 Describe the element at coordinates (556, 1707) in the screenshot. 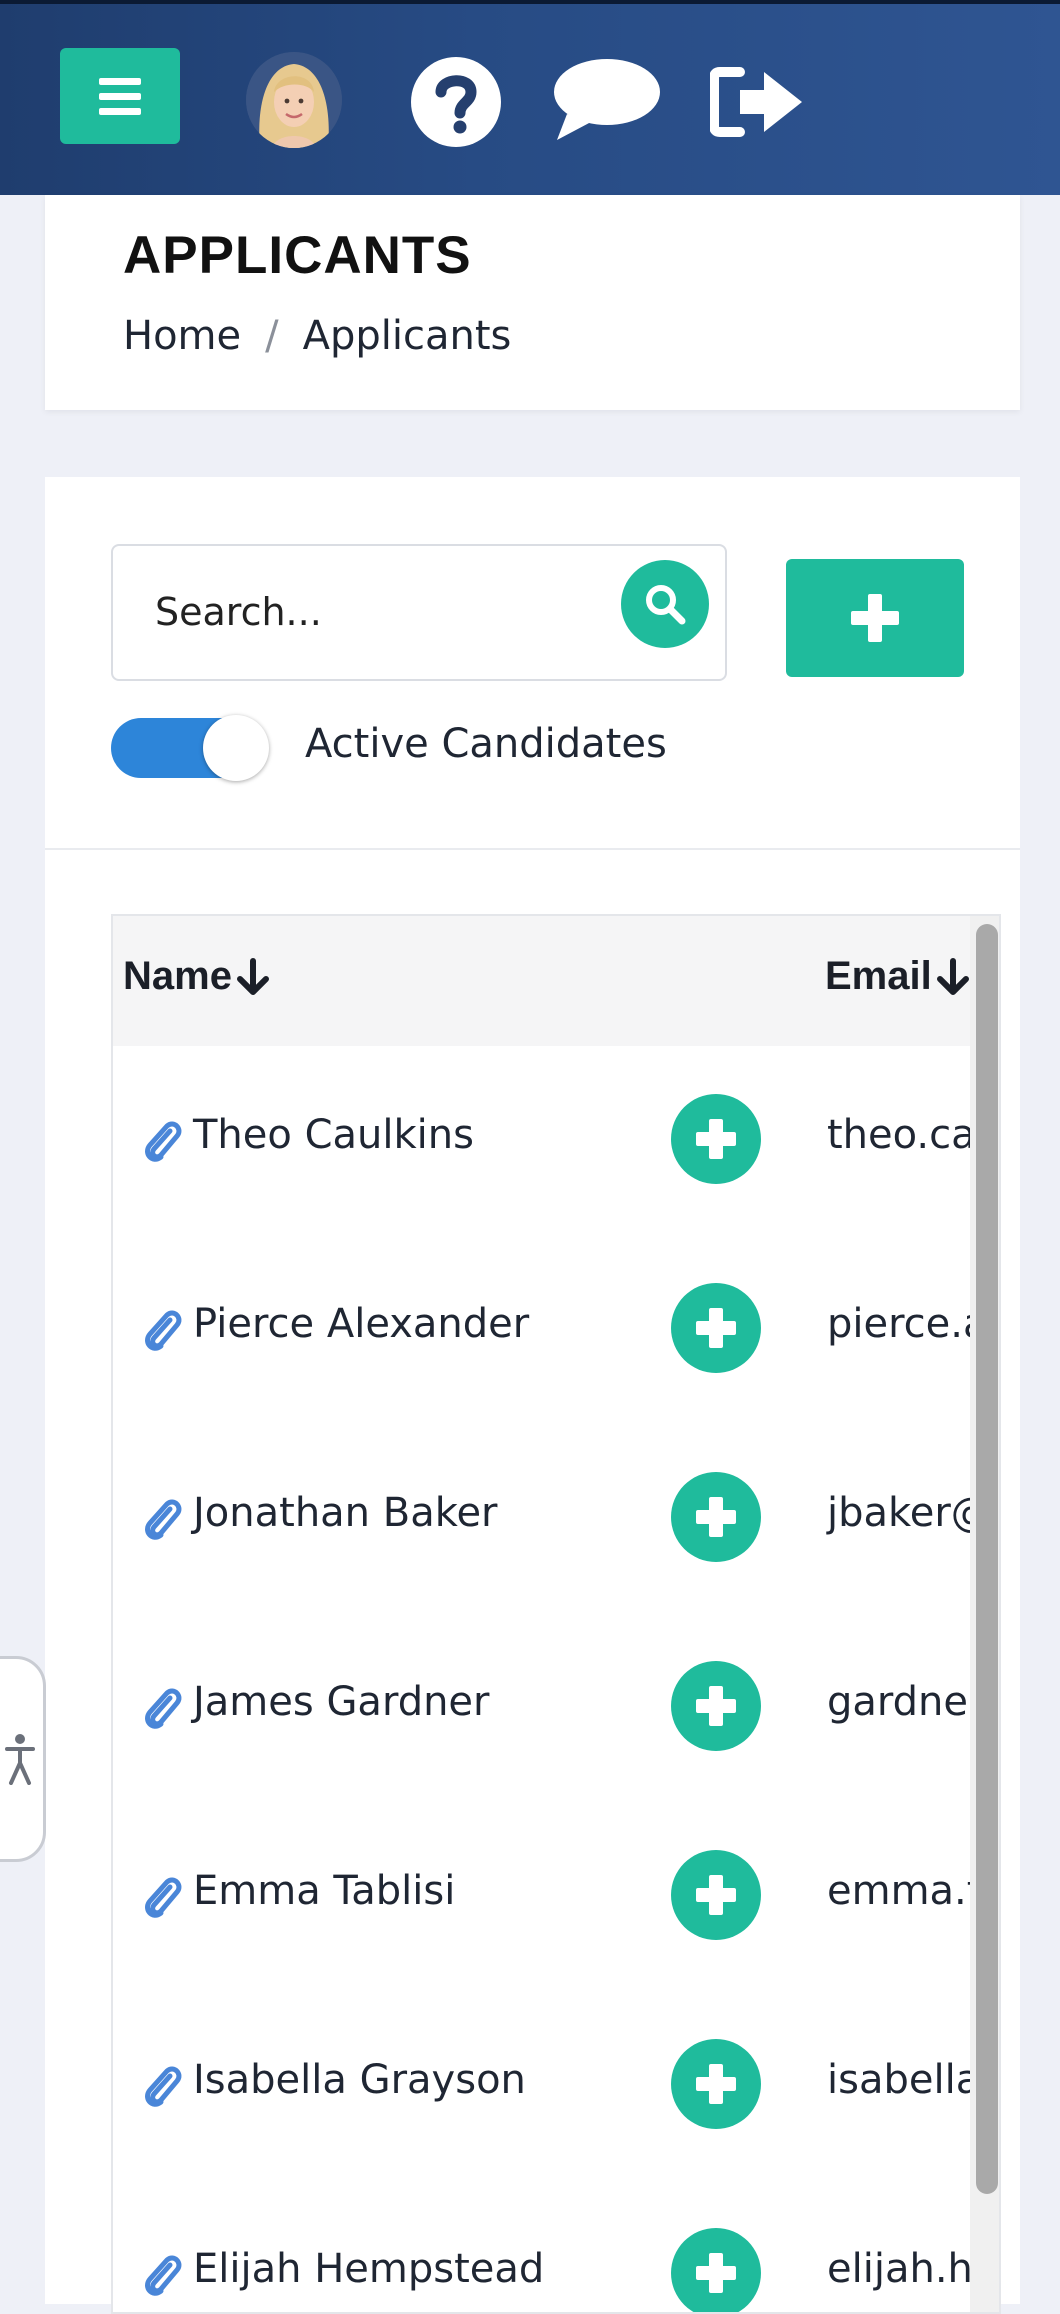

I see `table-row: James Gardner gardner` at that location.